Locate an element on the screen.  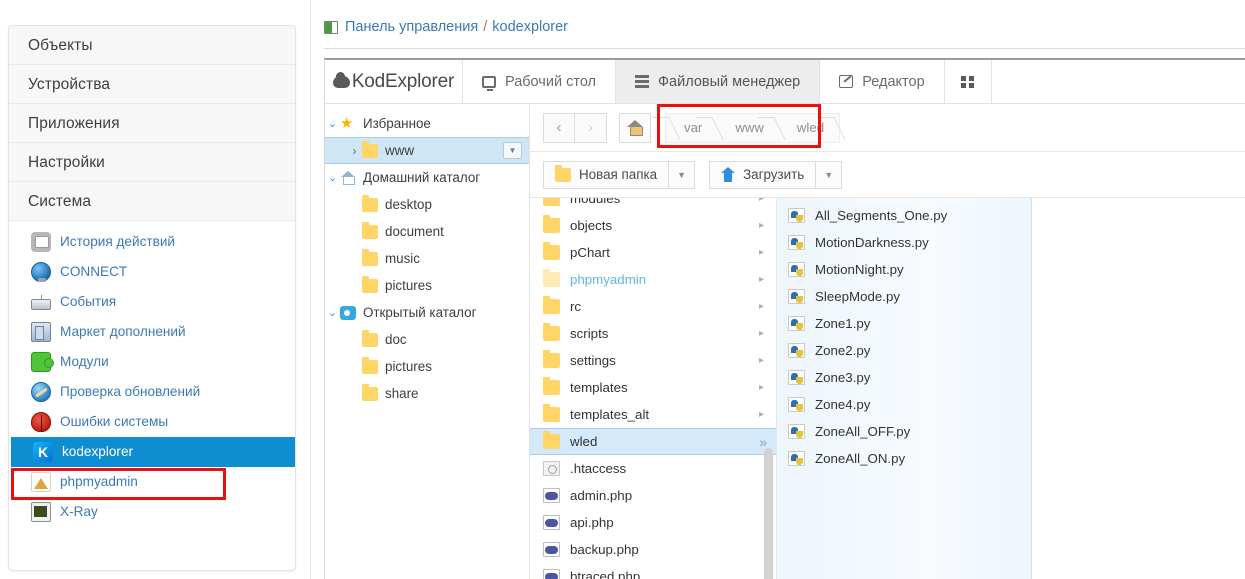
sidebar-item-events: События is located at coordinates (152, 302).